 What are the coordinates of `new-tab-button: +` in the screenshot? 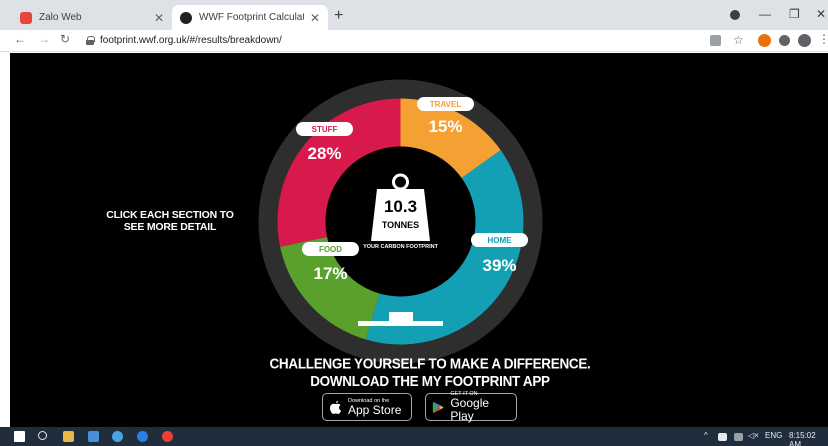 It's located at (338, 16).